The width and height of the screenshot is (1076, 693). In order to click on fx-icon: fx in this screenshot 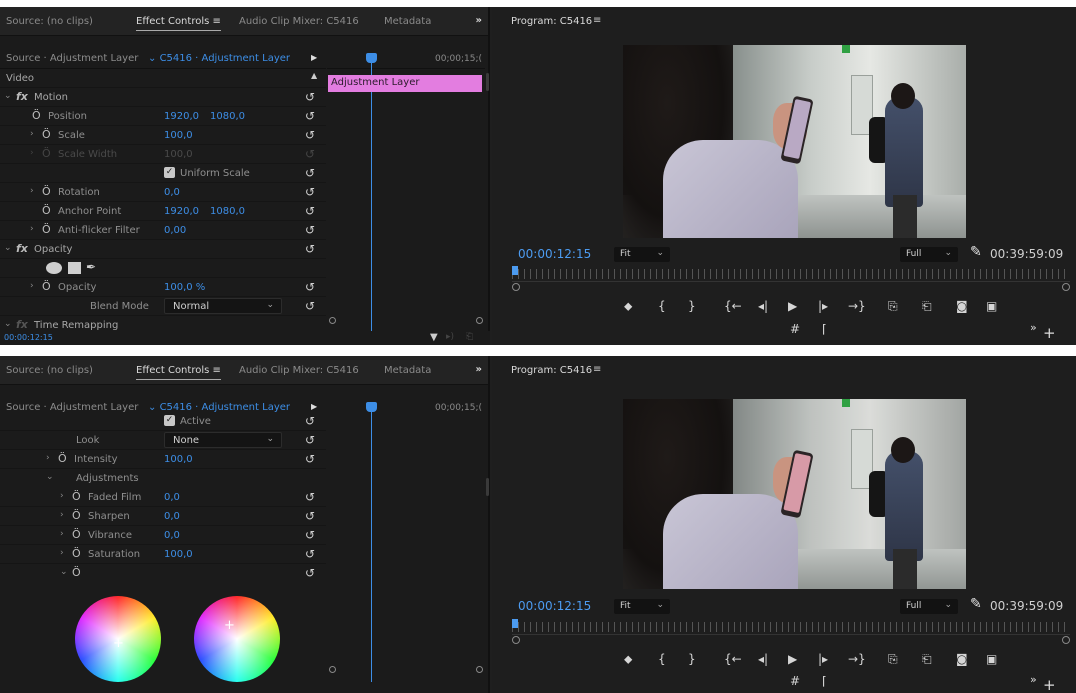, I will do `click(22, 324)`.